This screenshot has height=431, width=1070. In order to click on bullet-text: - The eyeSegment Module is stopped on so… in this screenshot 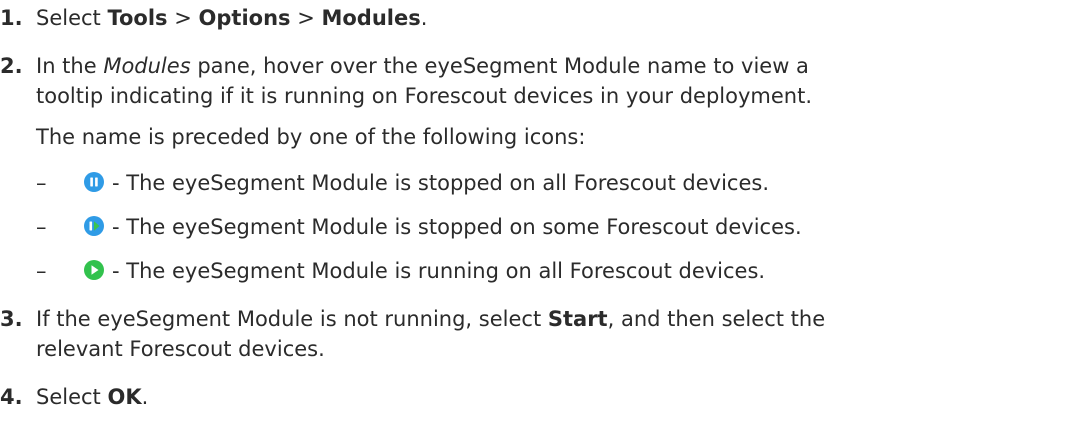, I will do `click(457, 227)`.